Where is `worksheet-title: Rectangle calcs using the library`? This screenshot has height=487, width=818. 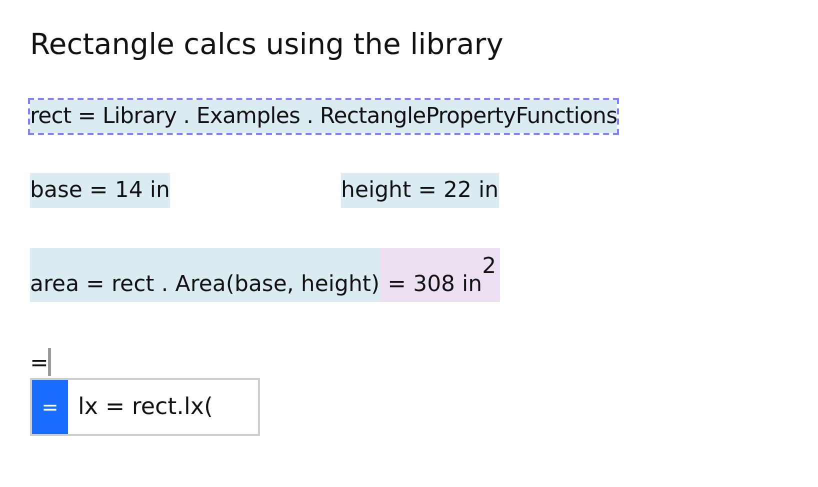 worksheet-title: Rectangle calcs using the library is located at coordinates (267, 44).